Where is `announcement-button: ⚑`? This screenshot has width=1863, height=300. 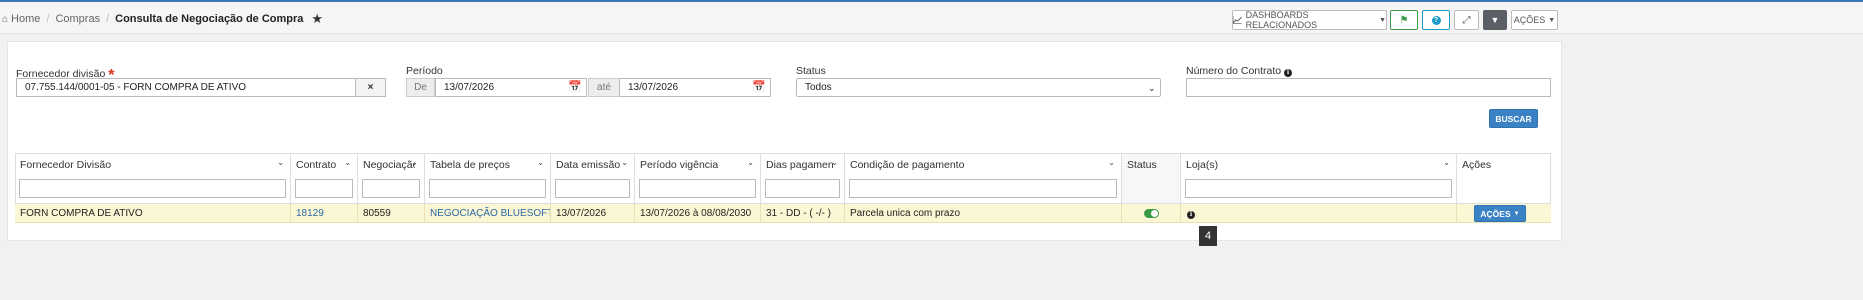 announcement-button: ⚑ is located at coordinates (1404, 20).